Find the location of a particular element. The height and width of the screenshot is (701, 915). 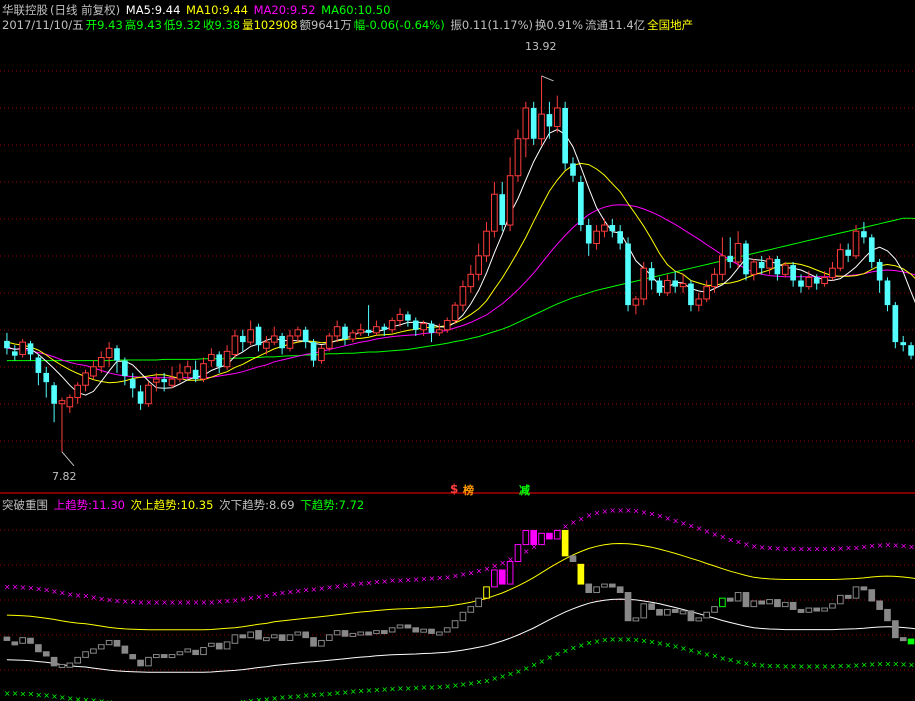

quote-high: 高9.43 is located at coordinates (143, 25).